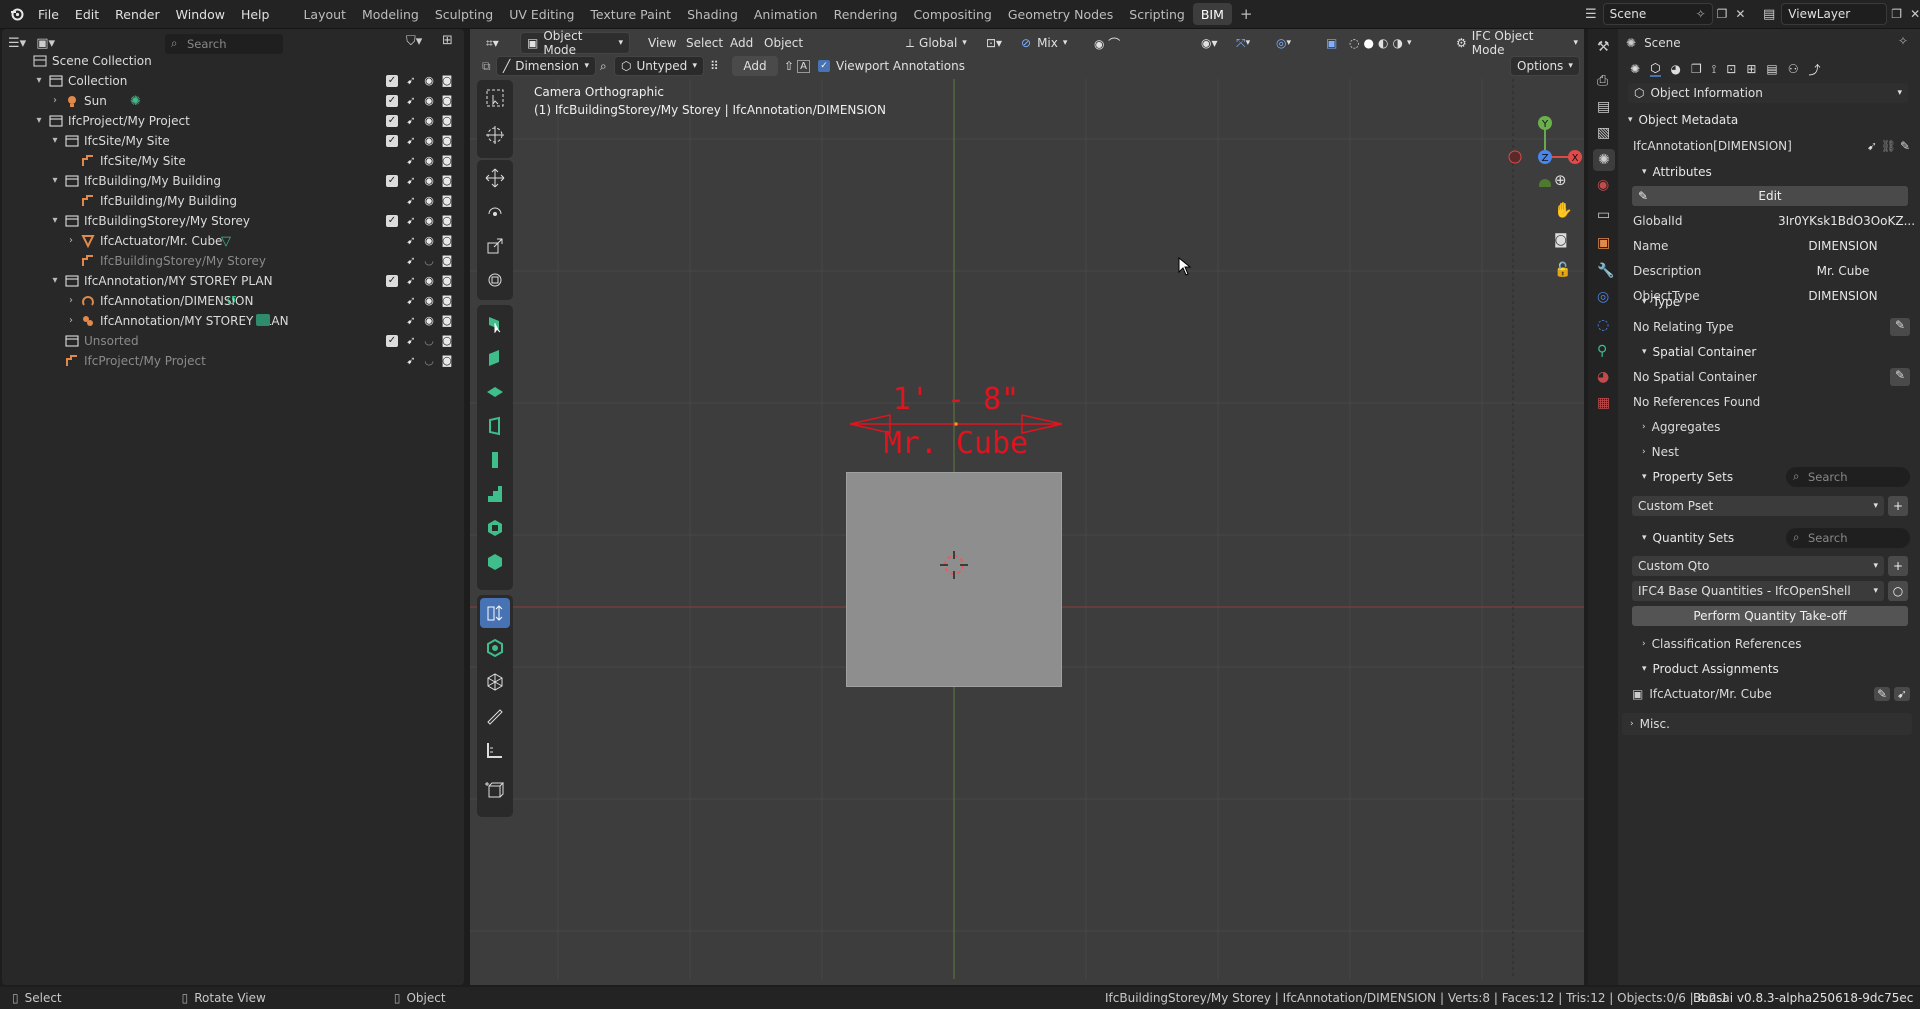 The height and width of the screenshot is (1009, 1920). What do you see at coordinates (1770, 616) in the screenshot?
I see `quantity-takeoff-button: Perform Quantity Take-off` at bounding box center [1770, 616].